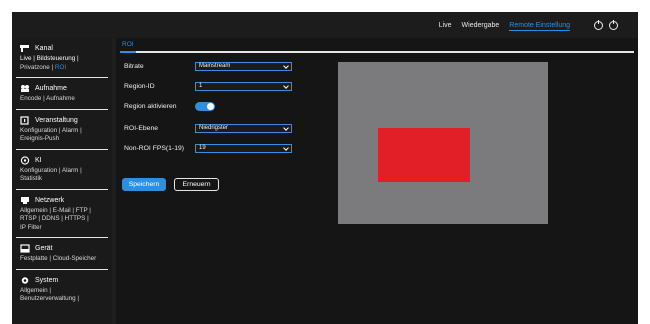 This screenshot has width=650, height=324. I want to click on sidebar-item-privacy: Privatzone |, so click(37, 67).